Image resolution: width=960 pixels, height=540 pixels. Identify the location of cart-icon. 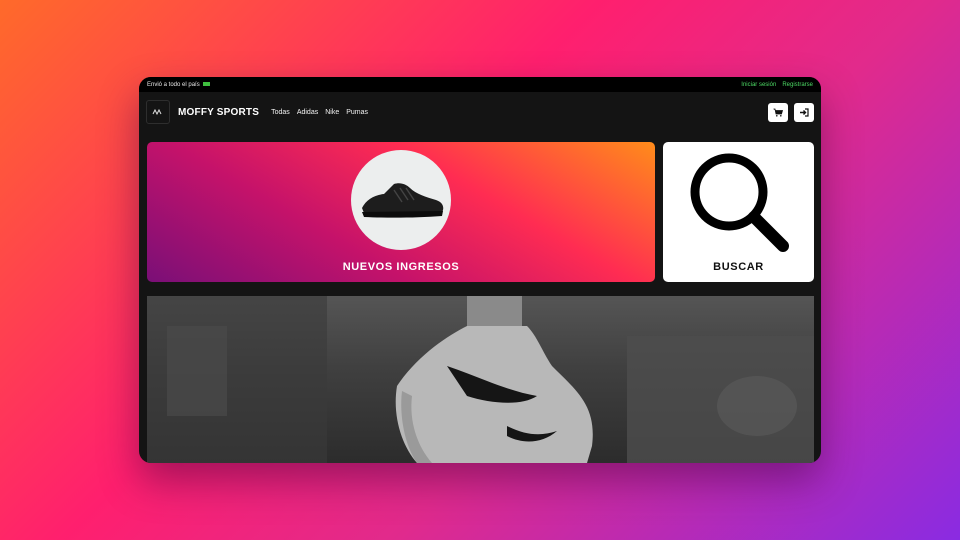
(778, 112).